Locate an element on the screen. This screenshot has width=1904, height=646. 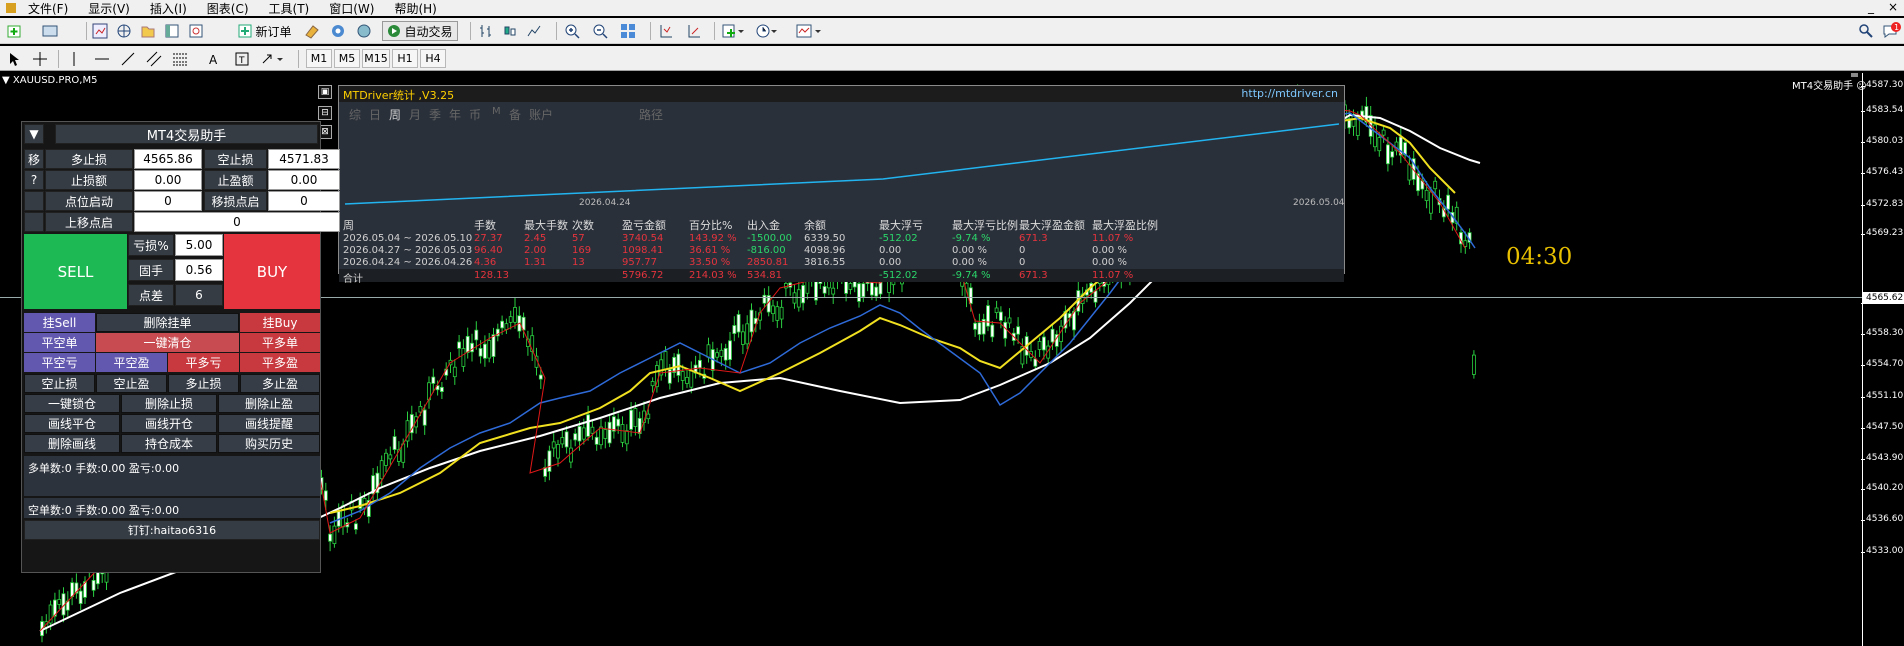
line-open-button: 画线开仓 is located at coordinates (169, 423).